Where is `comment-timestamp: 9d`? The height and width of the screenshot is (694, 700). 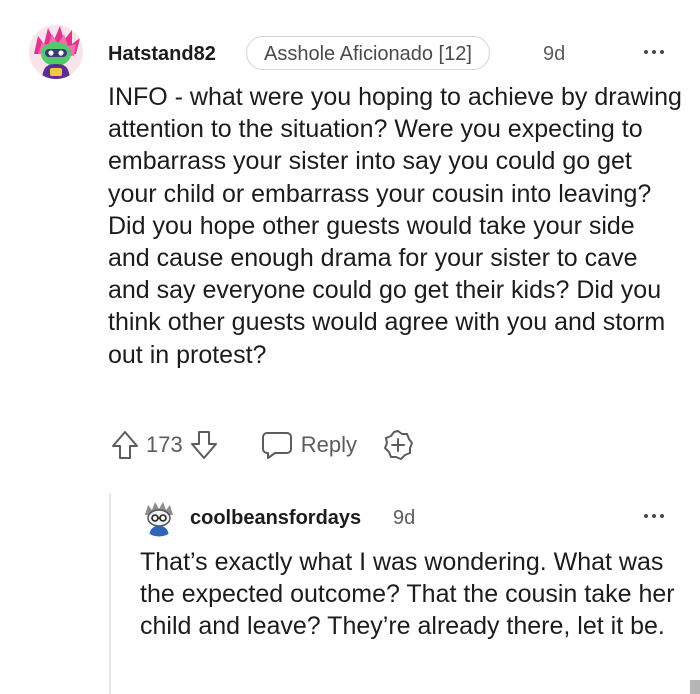
comment-timestamp: 9d is located at coordinates (554, 54).